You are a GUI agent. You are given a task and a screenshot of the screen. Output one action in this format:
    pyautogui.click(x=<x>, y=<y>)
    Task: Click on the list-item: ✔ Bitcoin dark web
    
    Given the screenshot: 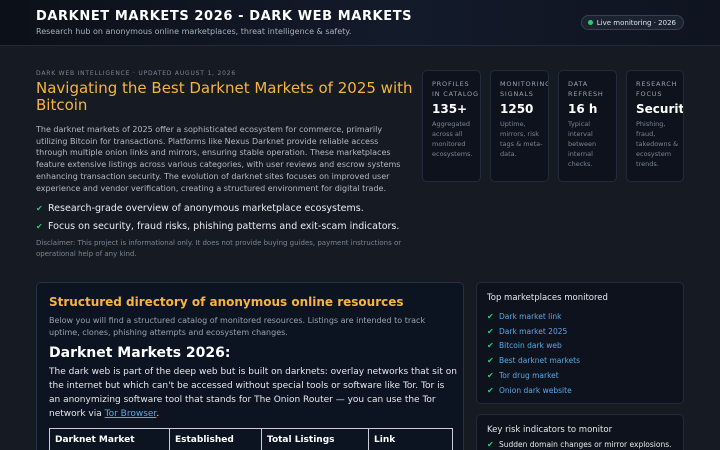 What is the action you would take?
    pyautogui.click(x=533, y=346)
    